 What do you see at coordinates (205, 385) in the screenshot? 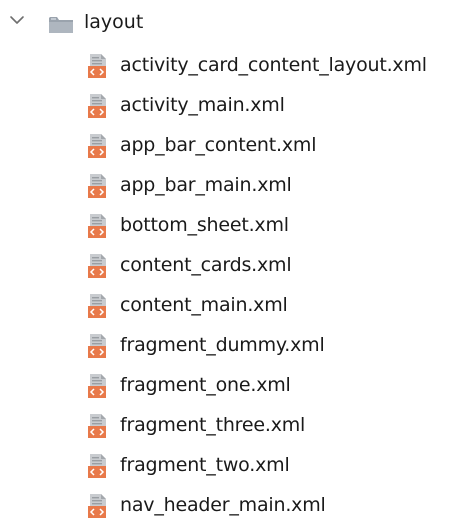
I see `file-label: fragment_one.xml` at bounding box center [205, 385].